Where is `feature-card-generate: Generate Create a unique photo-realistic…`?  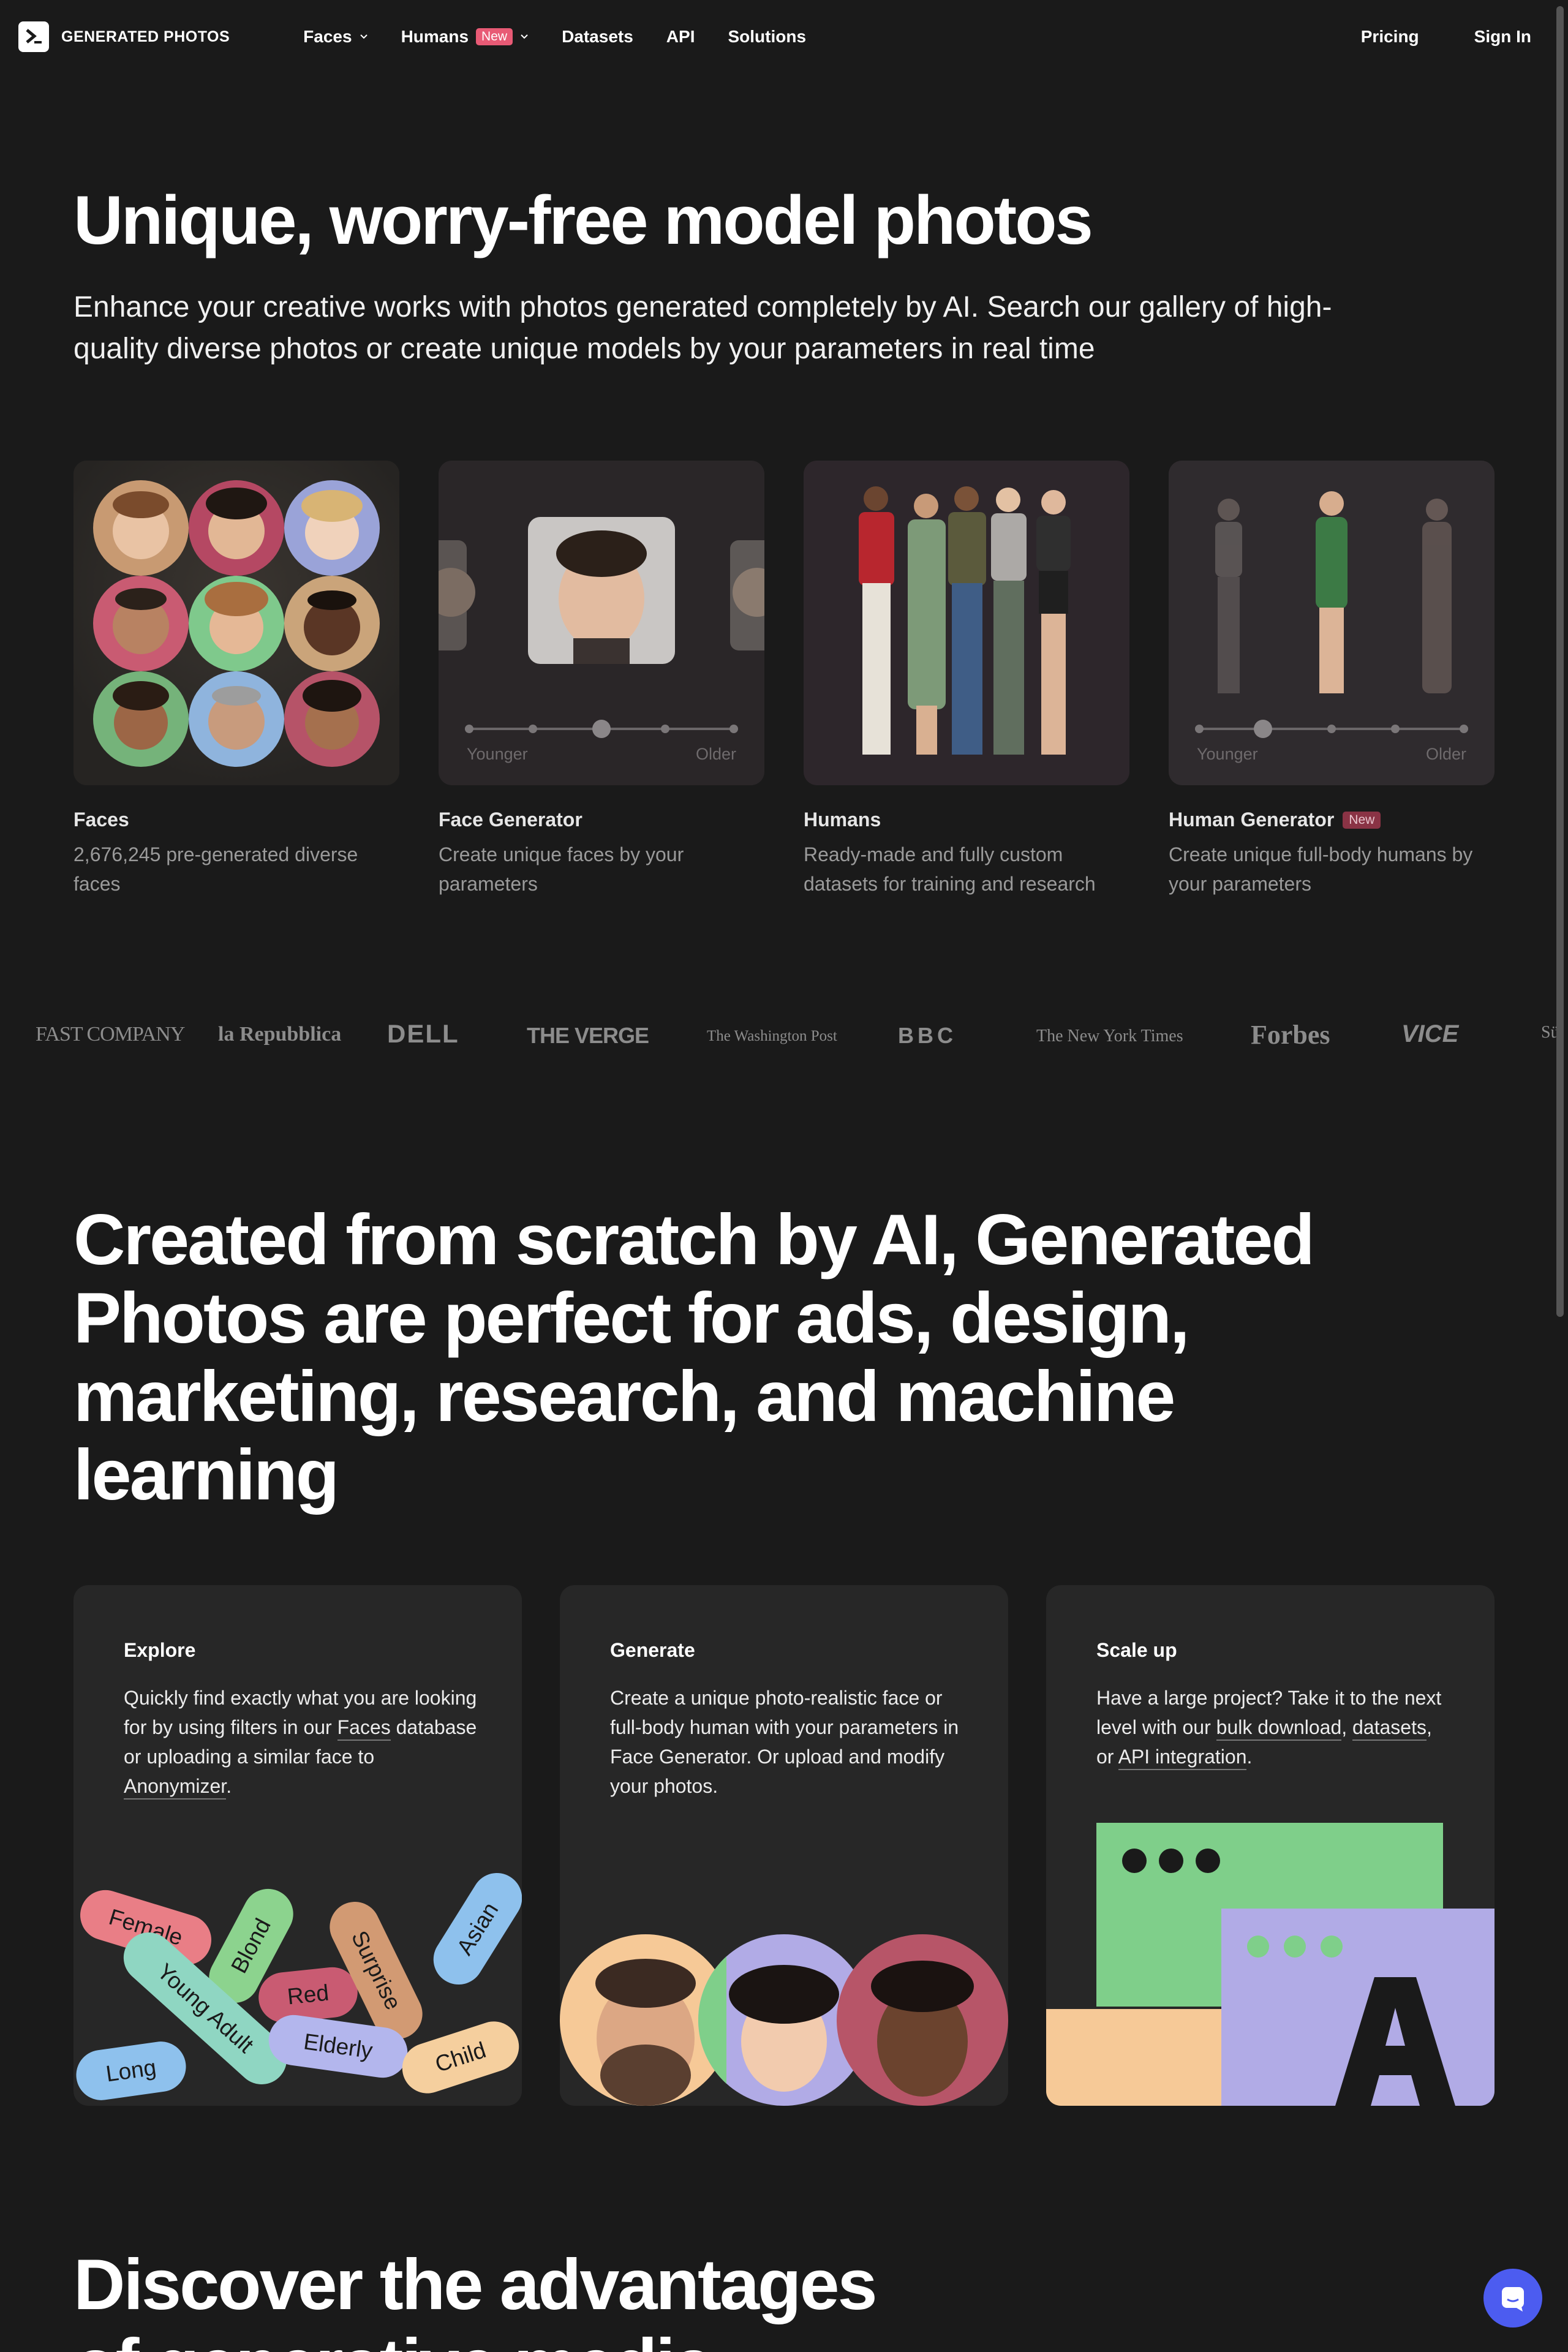 feature-card-generate: Generate Create a unique photo-realistic… is located at coordinates (784, 1846).